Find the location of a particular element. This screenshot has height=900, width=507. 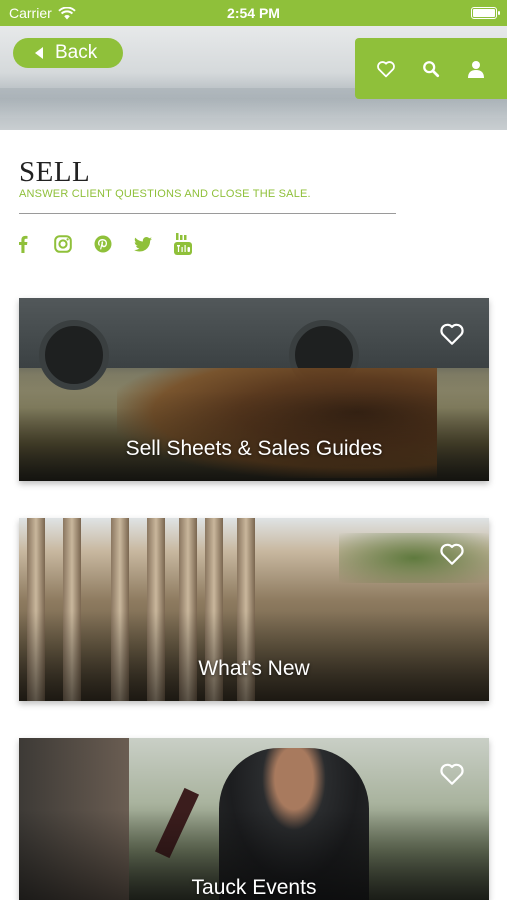

youtube-icon is located at coordinates (183, 244).